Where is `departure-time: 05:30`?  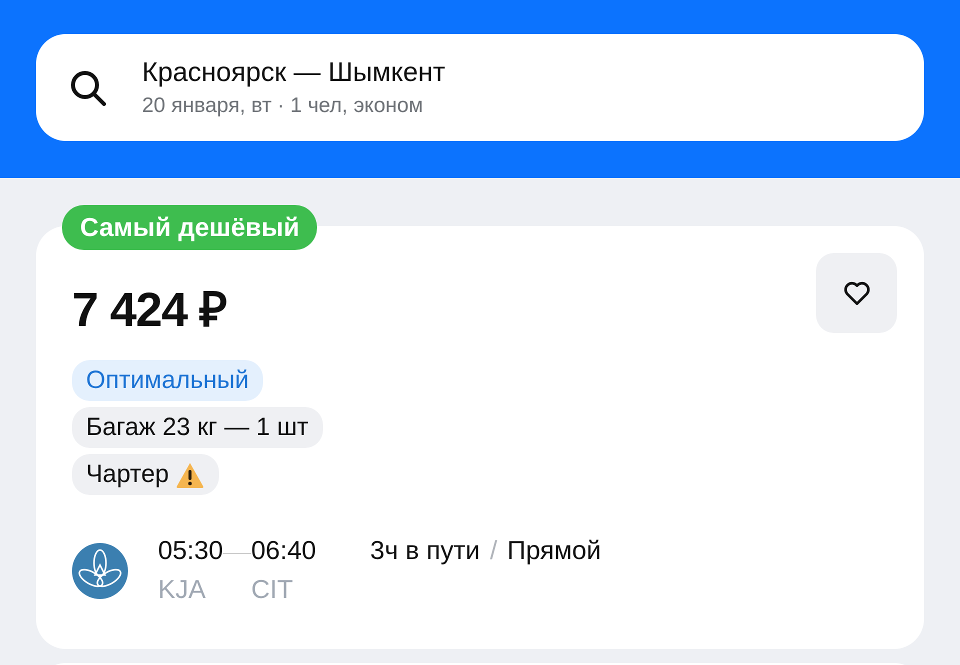 departure-time: 05:30 is located at coordinates (191, 550).